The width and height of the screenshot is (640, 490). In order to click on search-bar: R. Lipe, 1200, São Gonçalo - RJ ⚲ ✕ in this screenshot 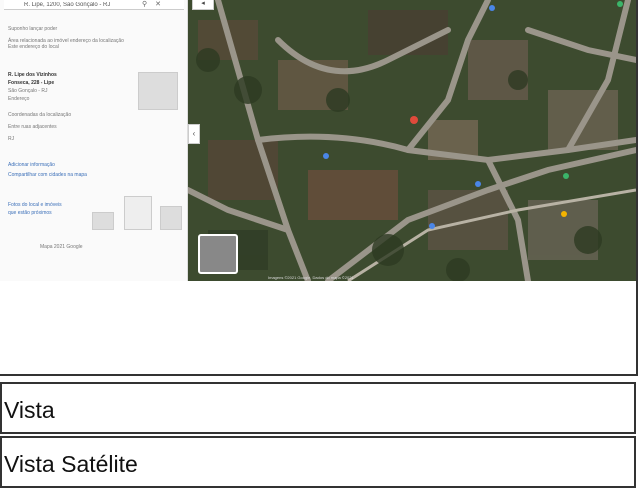, I will do `click(94, 5)`.